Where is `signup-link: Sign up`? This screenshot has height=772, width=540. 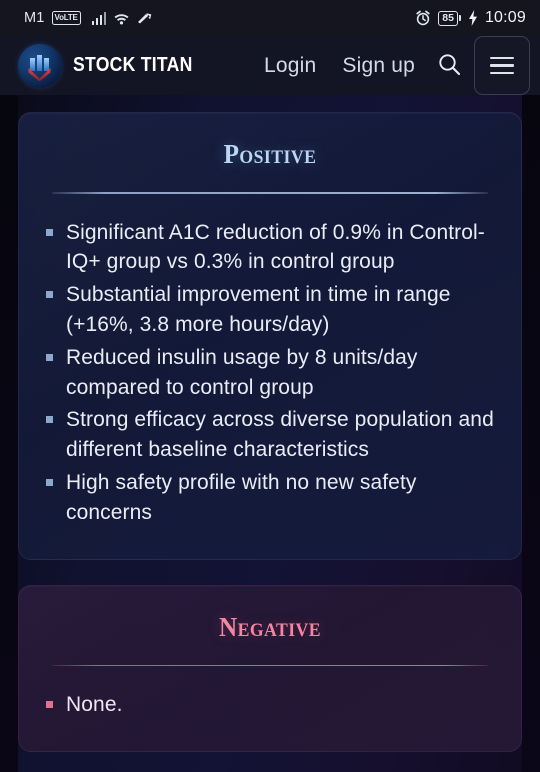
signup-link: Sign up is located at coordinates (378, 66).